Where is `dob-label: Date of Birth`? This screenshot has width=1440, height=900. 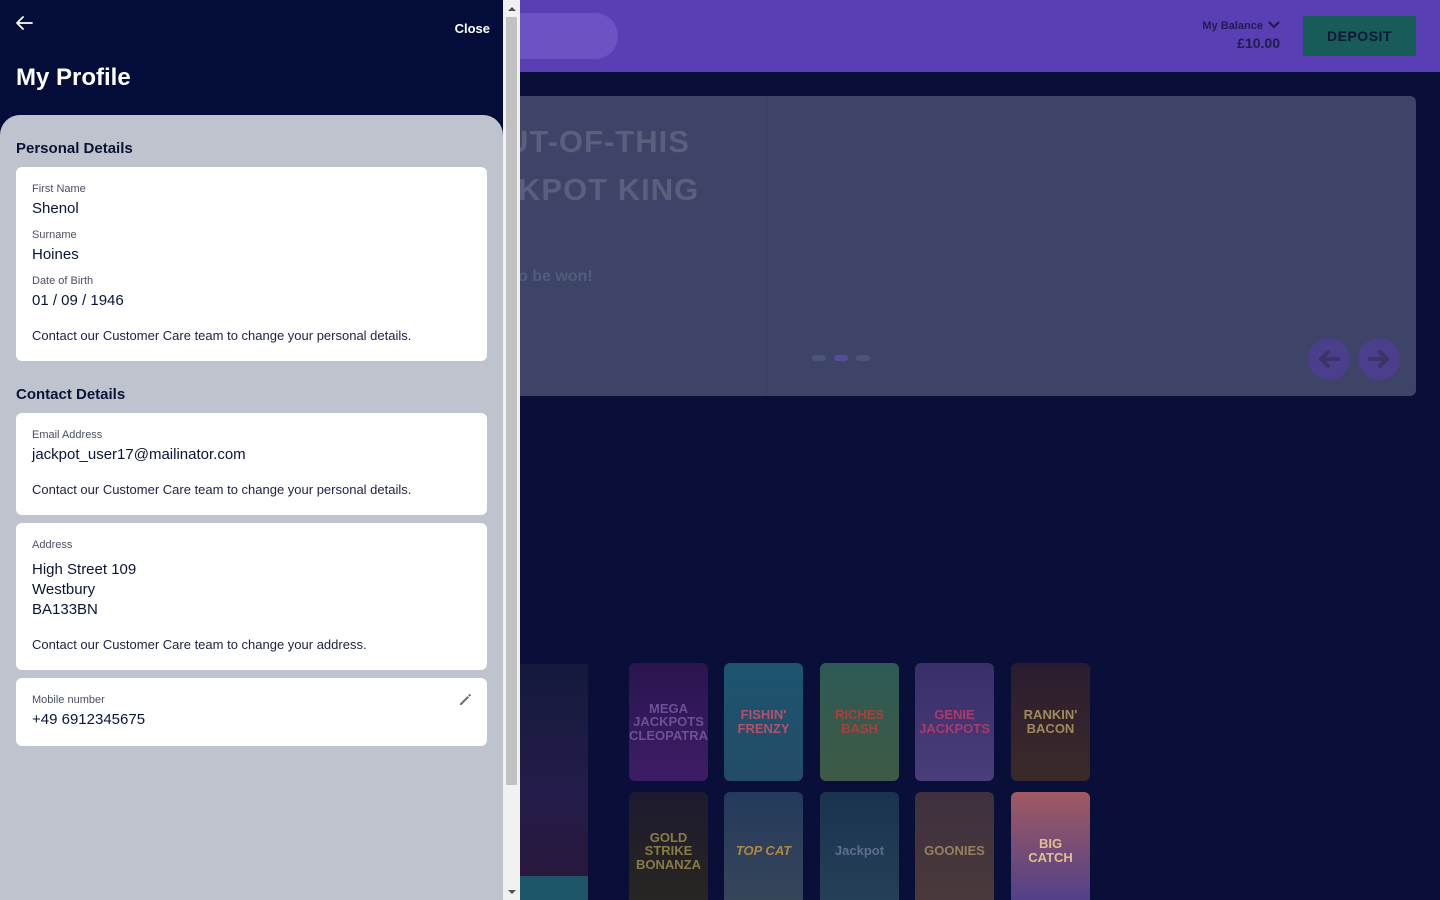 dob-label: Date of Birth is located at coordinates (63, 281).